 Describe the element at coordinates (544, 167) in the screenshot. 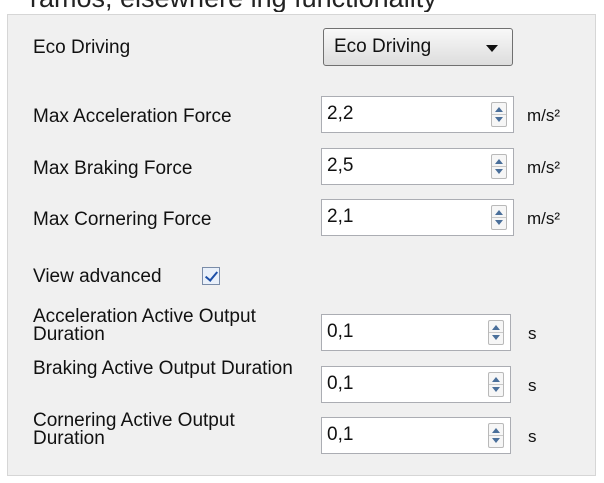

I see `max-braking-force-unit: m/s²` at that location.